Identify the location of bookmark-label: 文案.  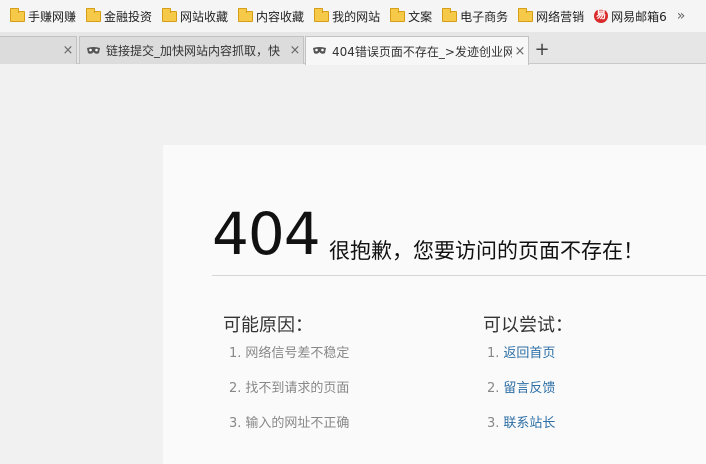
(420, 16).